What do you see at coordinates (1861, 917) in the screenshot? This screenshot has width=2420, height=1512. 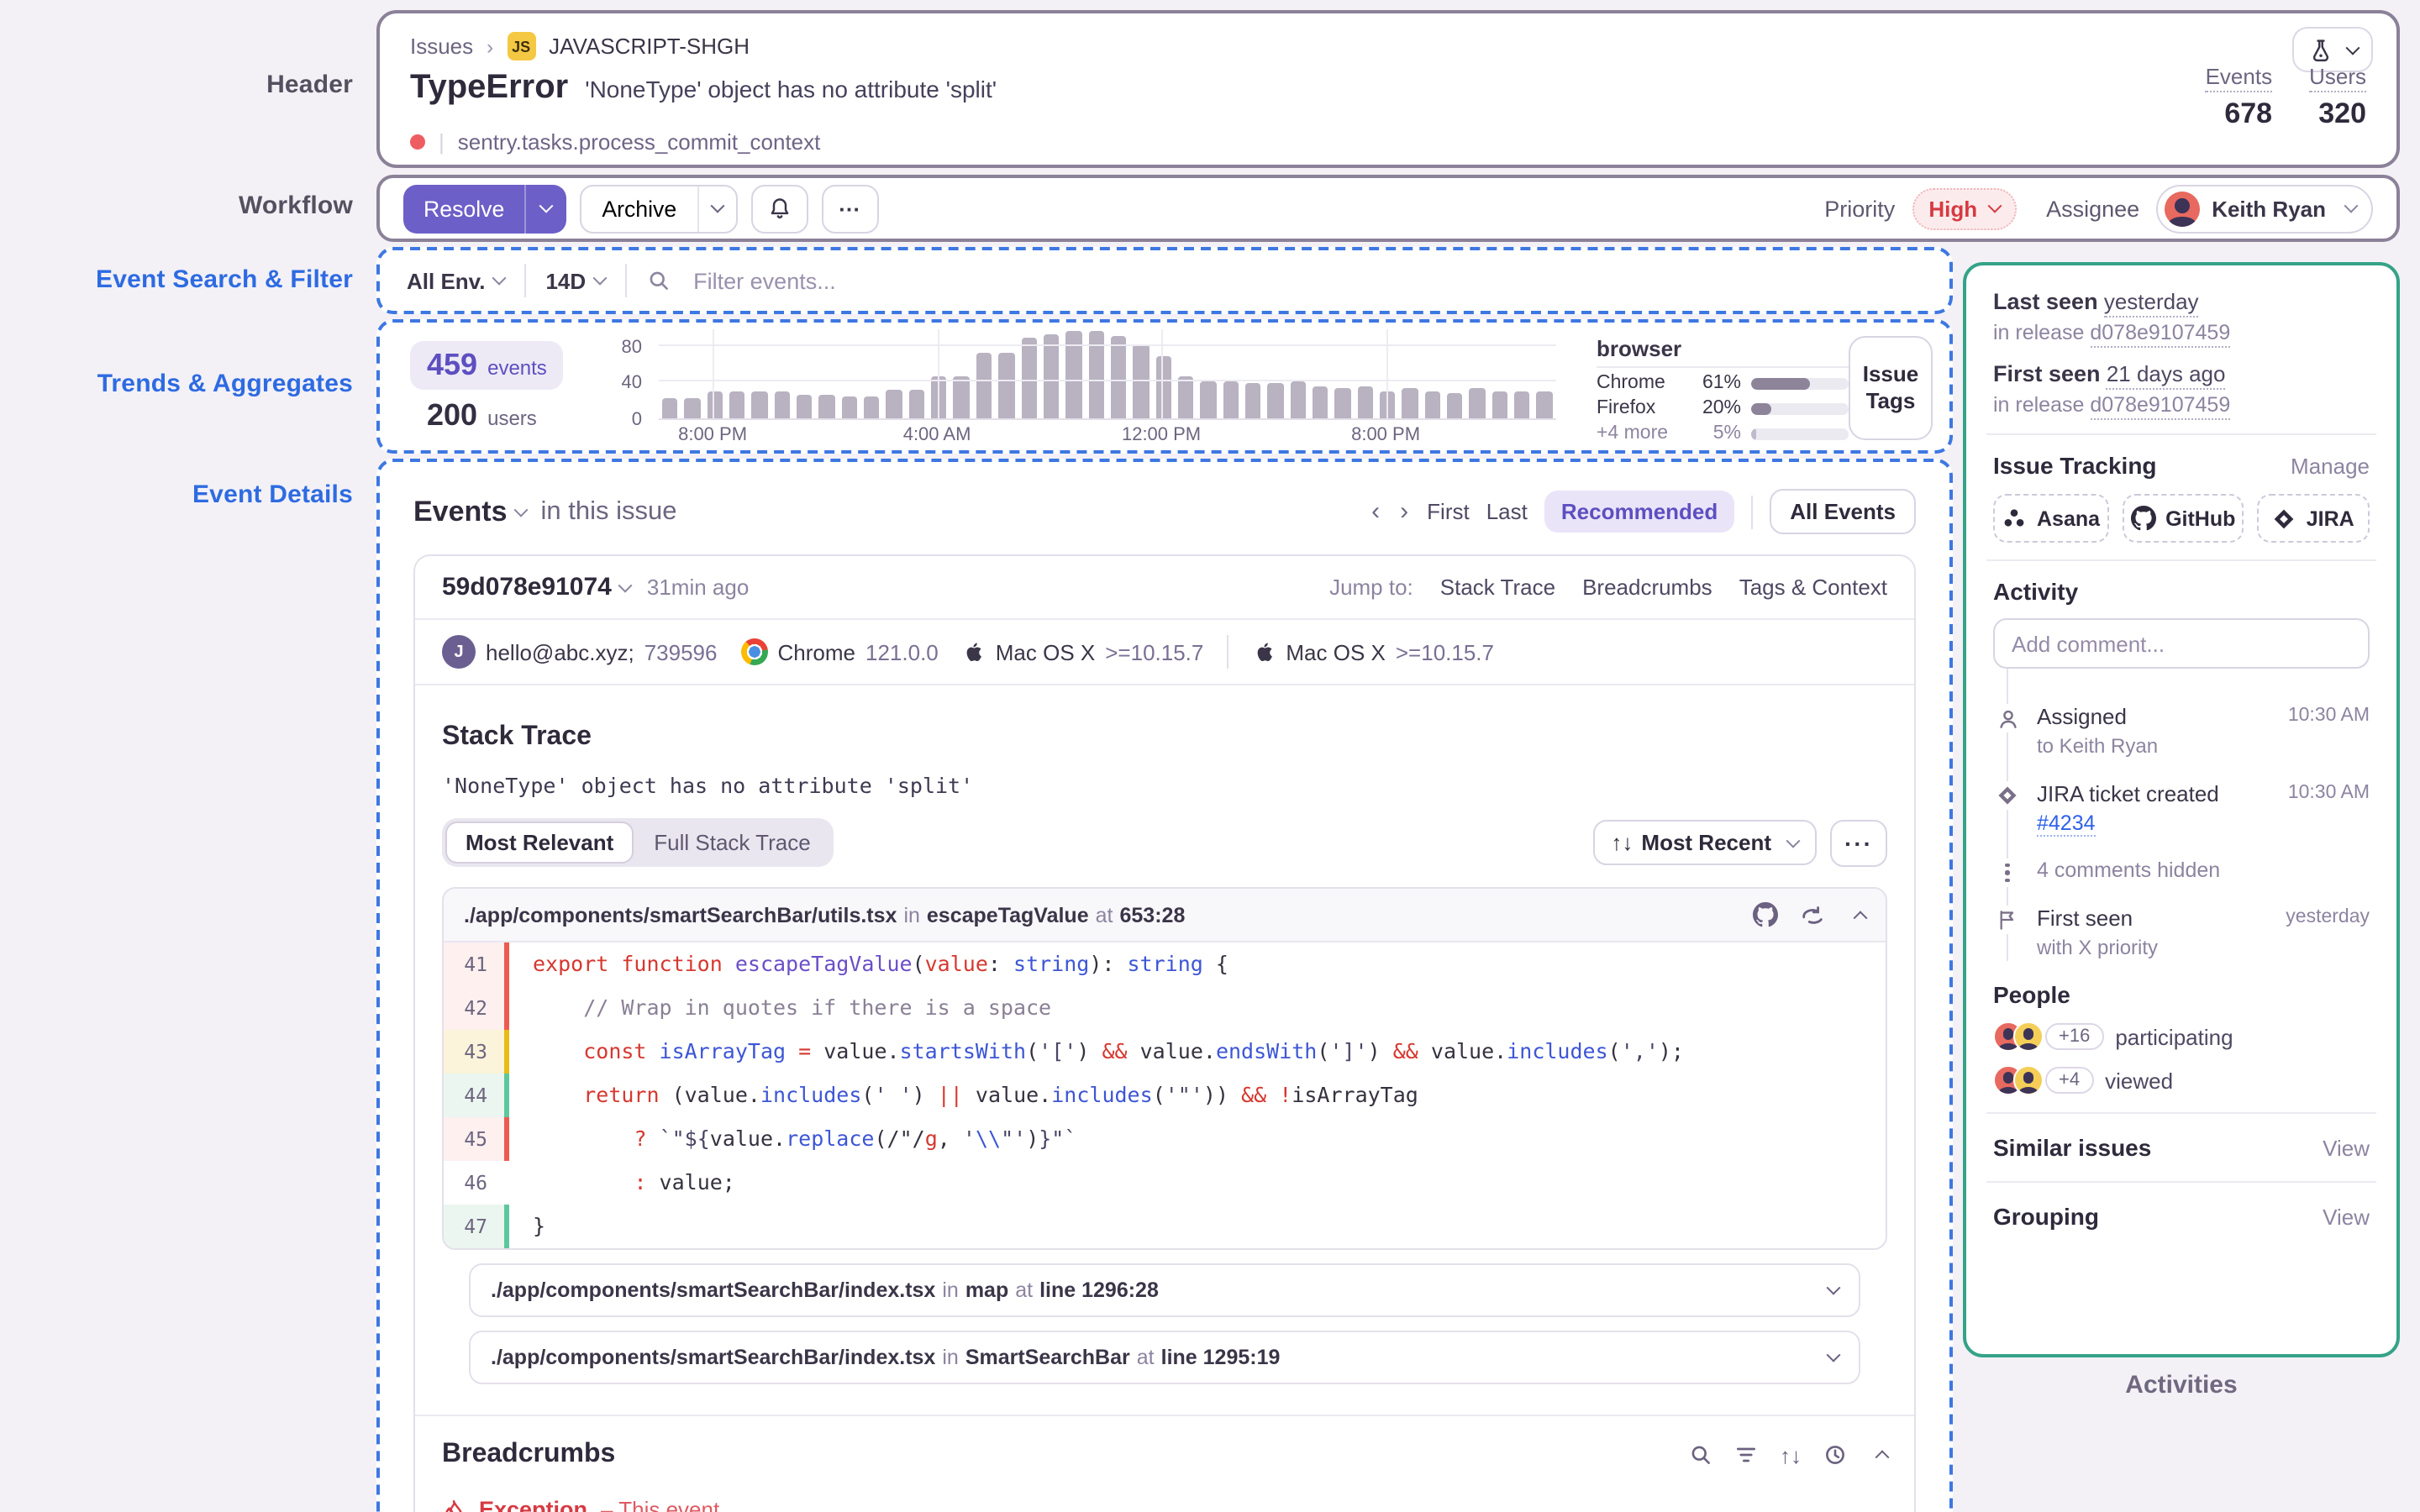 I see `collapse-frame-icon` at bounding box center [1861, 917].